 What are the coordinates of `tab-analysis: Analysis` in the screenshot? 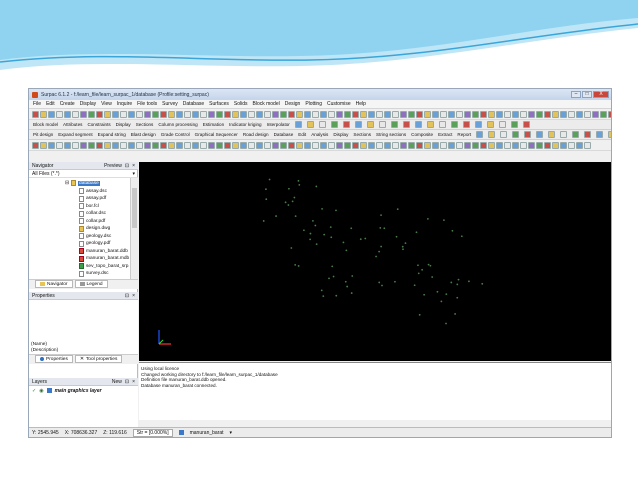 It's located at (319, 134).